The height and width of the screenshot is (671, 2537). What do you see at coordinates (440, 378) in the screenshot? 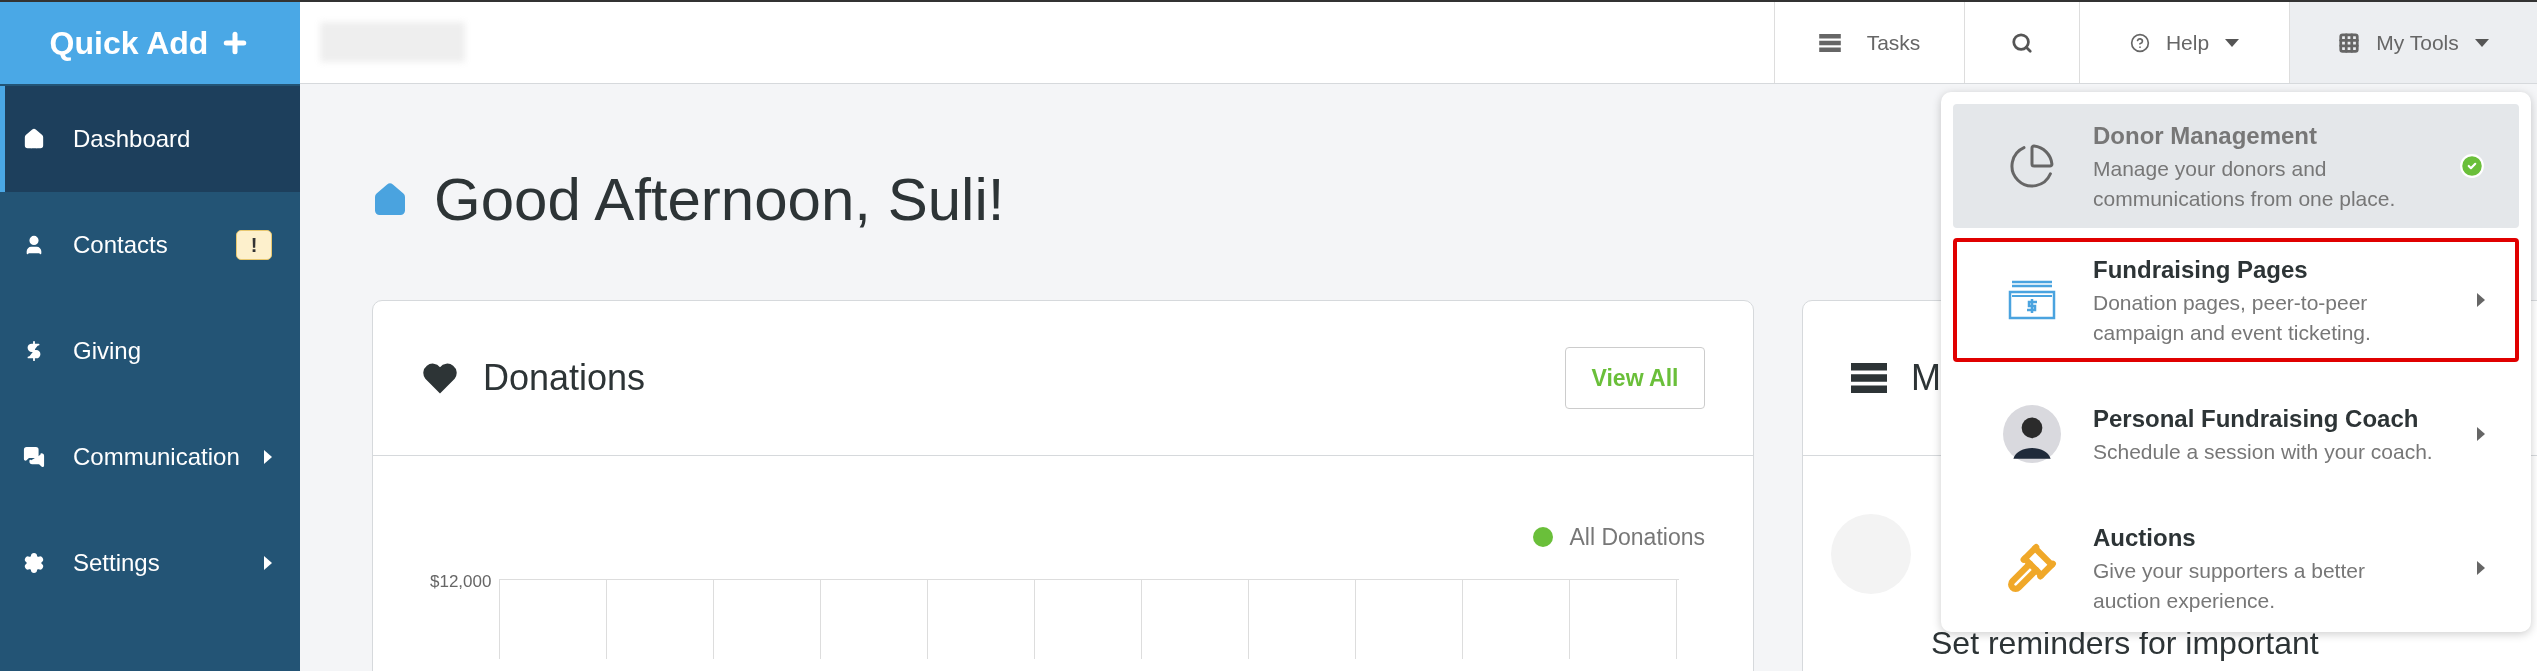
I see `heart-icon` at bounding box center [440, 378].